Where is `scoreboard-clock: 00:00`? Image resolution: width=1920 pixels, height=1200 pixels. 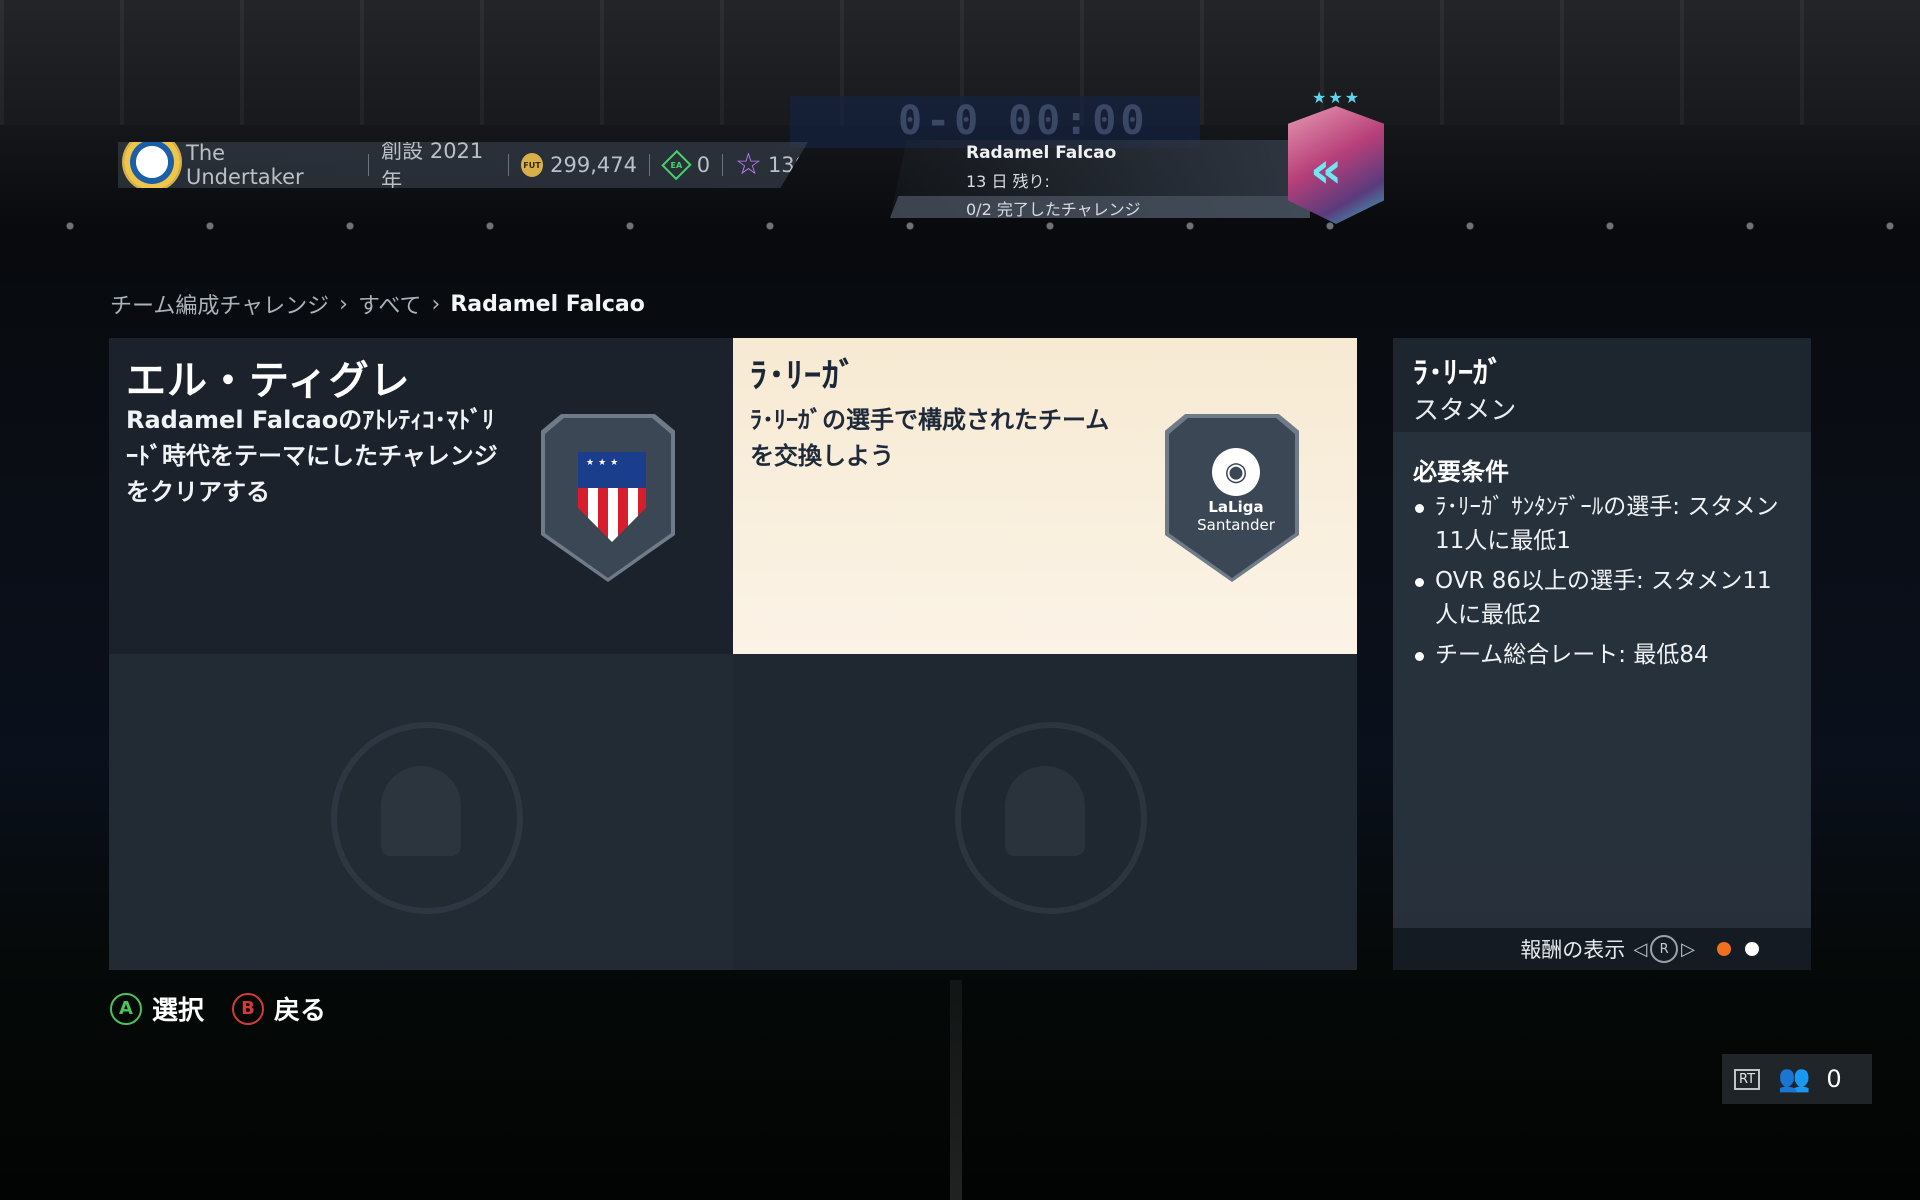
scoreboard-clock: 00:00 is located at coordinates (1078, 121).